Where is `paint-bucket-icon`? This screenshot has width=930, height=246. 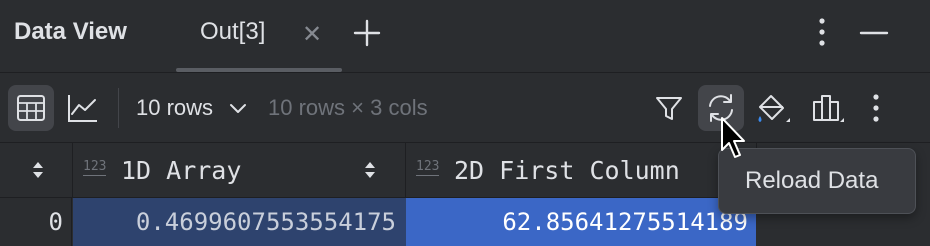
paint-bucket-icon is located at coordinates (772, 108).